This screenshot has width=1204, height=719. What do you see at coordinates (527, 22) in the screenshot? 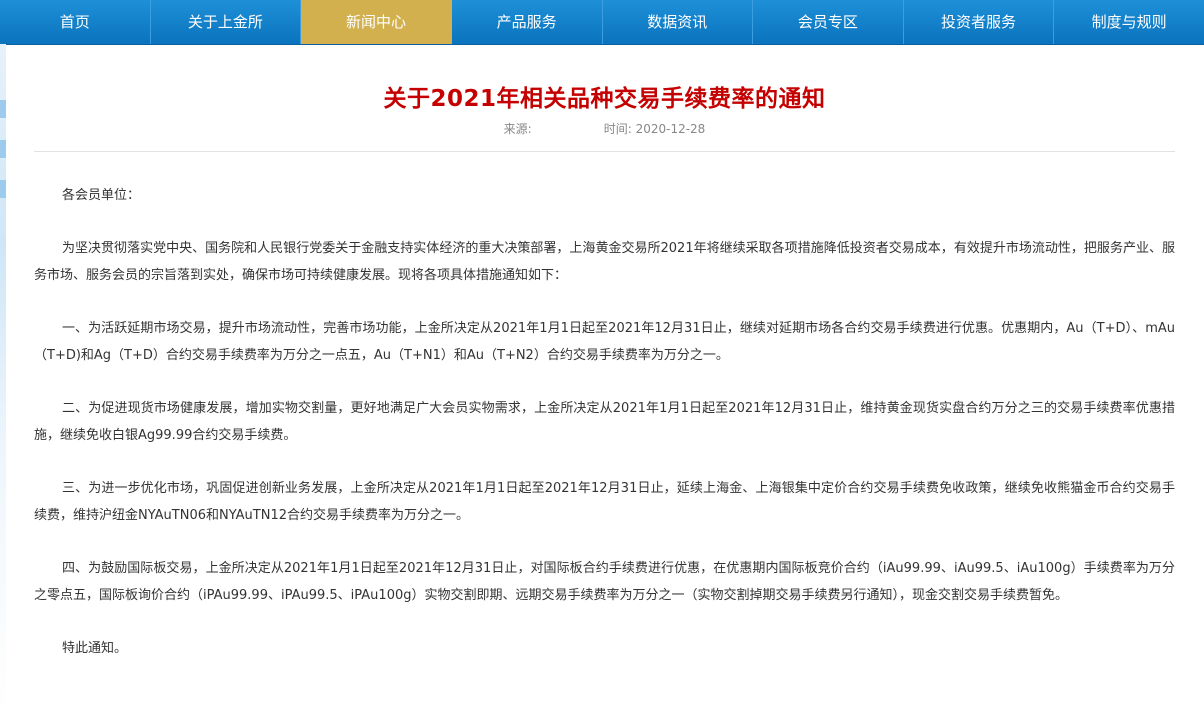
I see `nav-item-products: 产品服务` at bounding box center [527, 22].